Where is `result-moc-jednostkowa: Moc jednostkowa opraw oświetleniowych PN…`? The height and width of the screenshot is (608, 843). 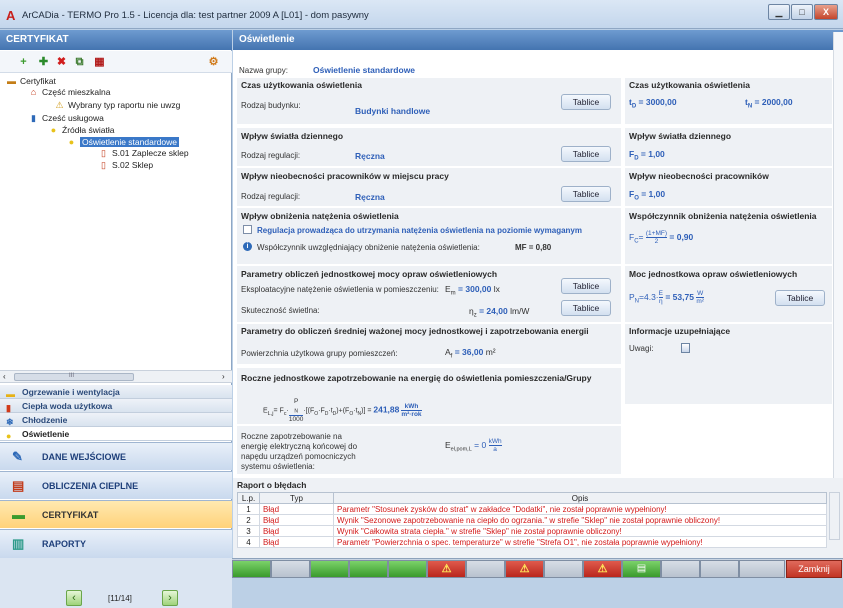 result-moc-jednostkowa: Moc jednostkowa opraw oświetleniowych PN… is located at coordinates (728, 294).